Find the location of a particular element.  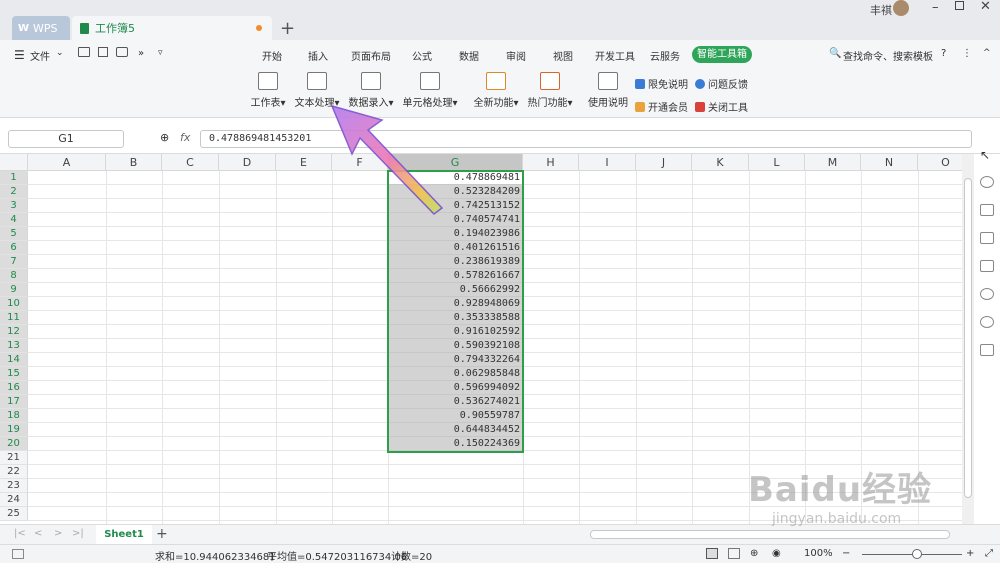

row-header: 15 is located at coordinates (14, 374).